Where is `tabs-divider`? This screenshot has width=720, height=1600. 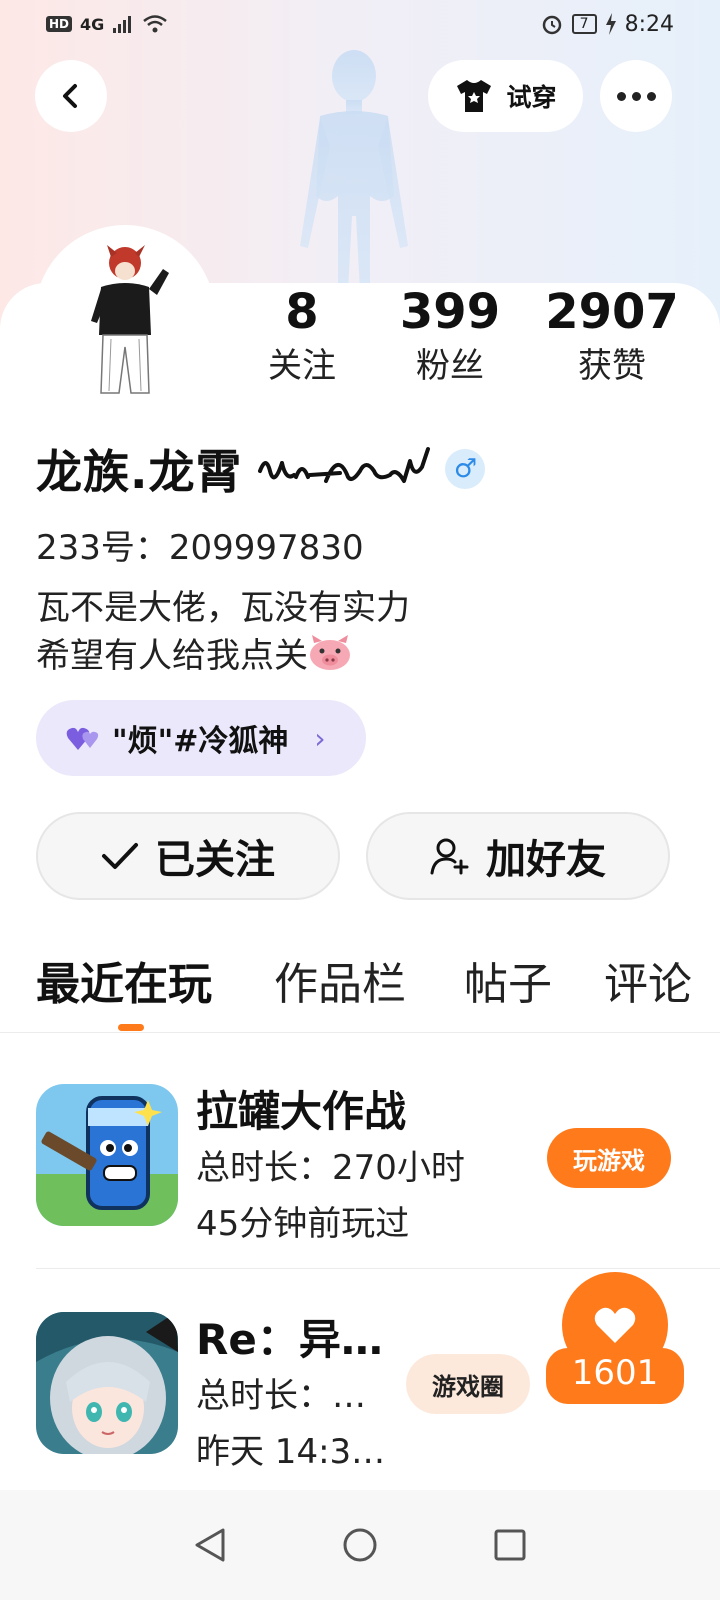 tabs-divider is located at coordinates (360, 1032).